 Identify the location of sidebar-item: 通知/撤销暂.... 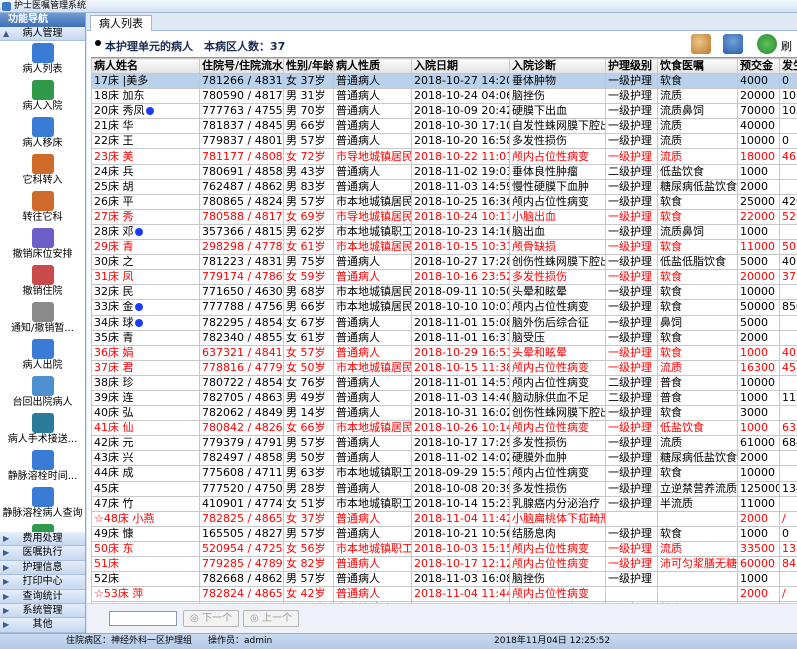
(42, 318).